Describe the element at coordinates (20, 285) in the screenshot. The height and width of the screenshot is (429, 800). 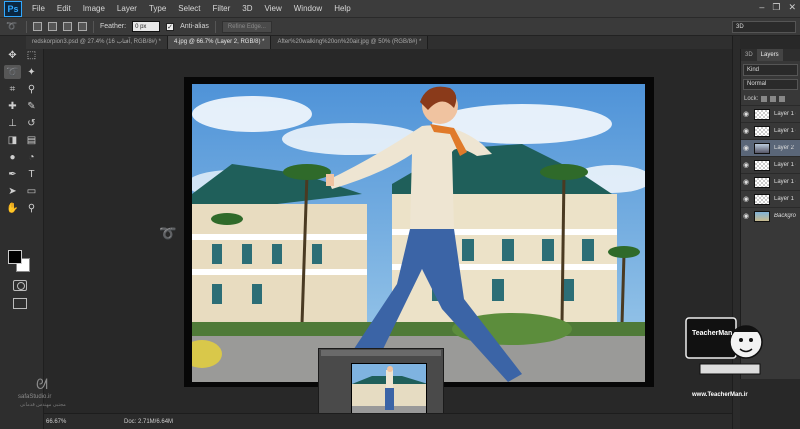
I see `quick-mask-icon` at that location.